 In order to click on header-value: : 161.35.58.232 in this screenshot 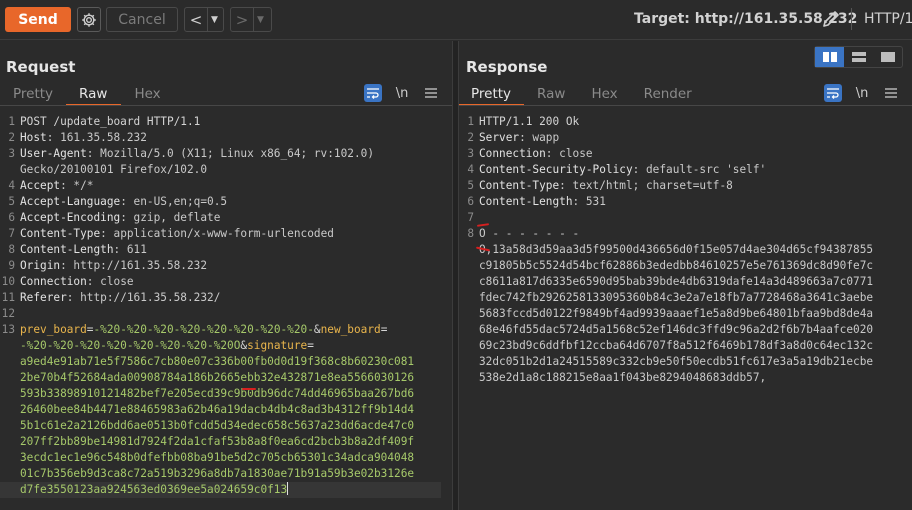, I will do `click(96, 137)`.